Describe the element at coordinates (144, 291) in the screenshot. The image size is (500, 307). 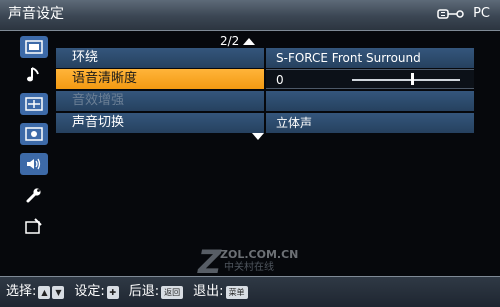
I see `help-back-label: 后退:` at that location.